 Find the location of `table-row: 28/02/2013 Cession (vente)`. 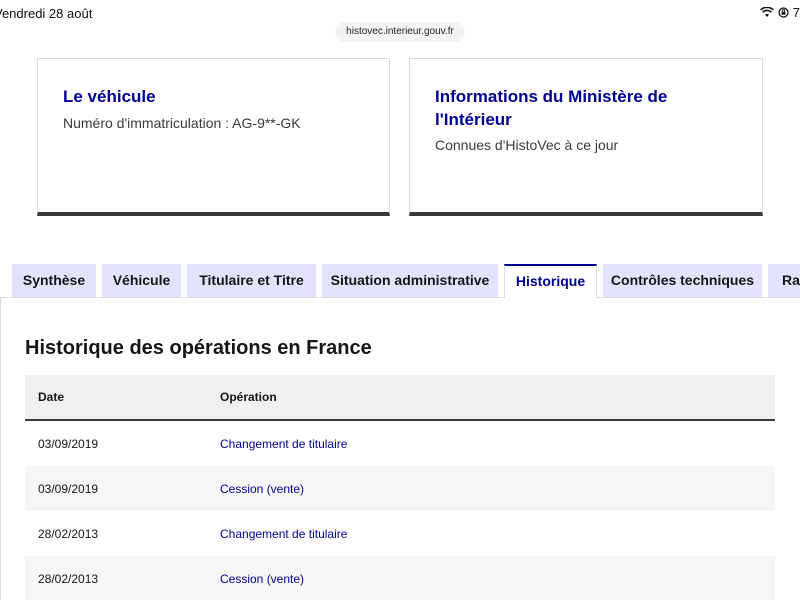

table-row: 28/02/2013 Cession (vente) is located at coordinates (400, 578).